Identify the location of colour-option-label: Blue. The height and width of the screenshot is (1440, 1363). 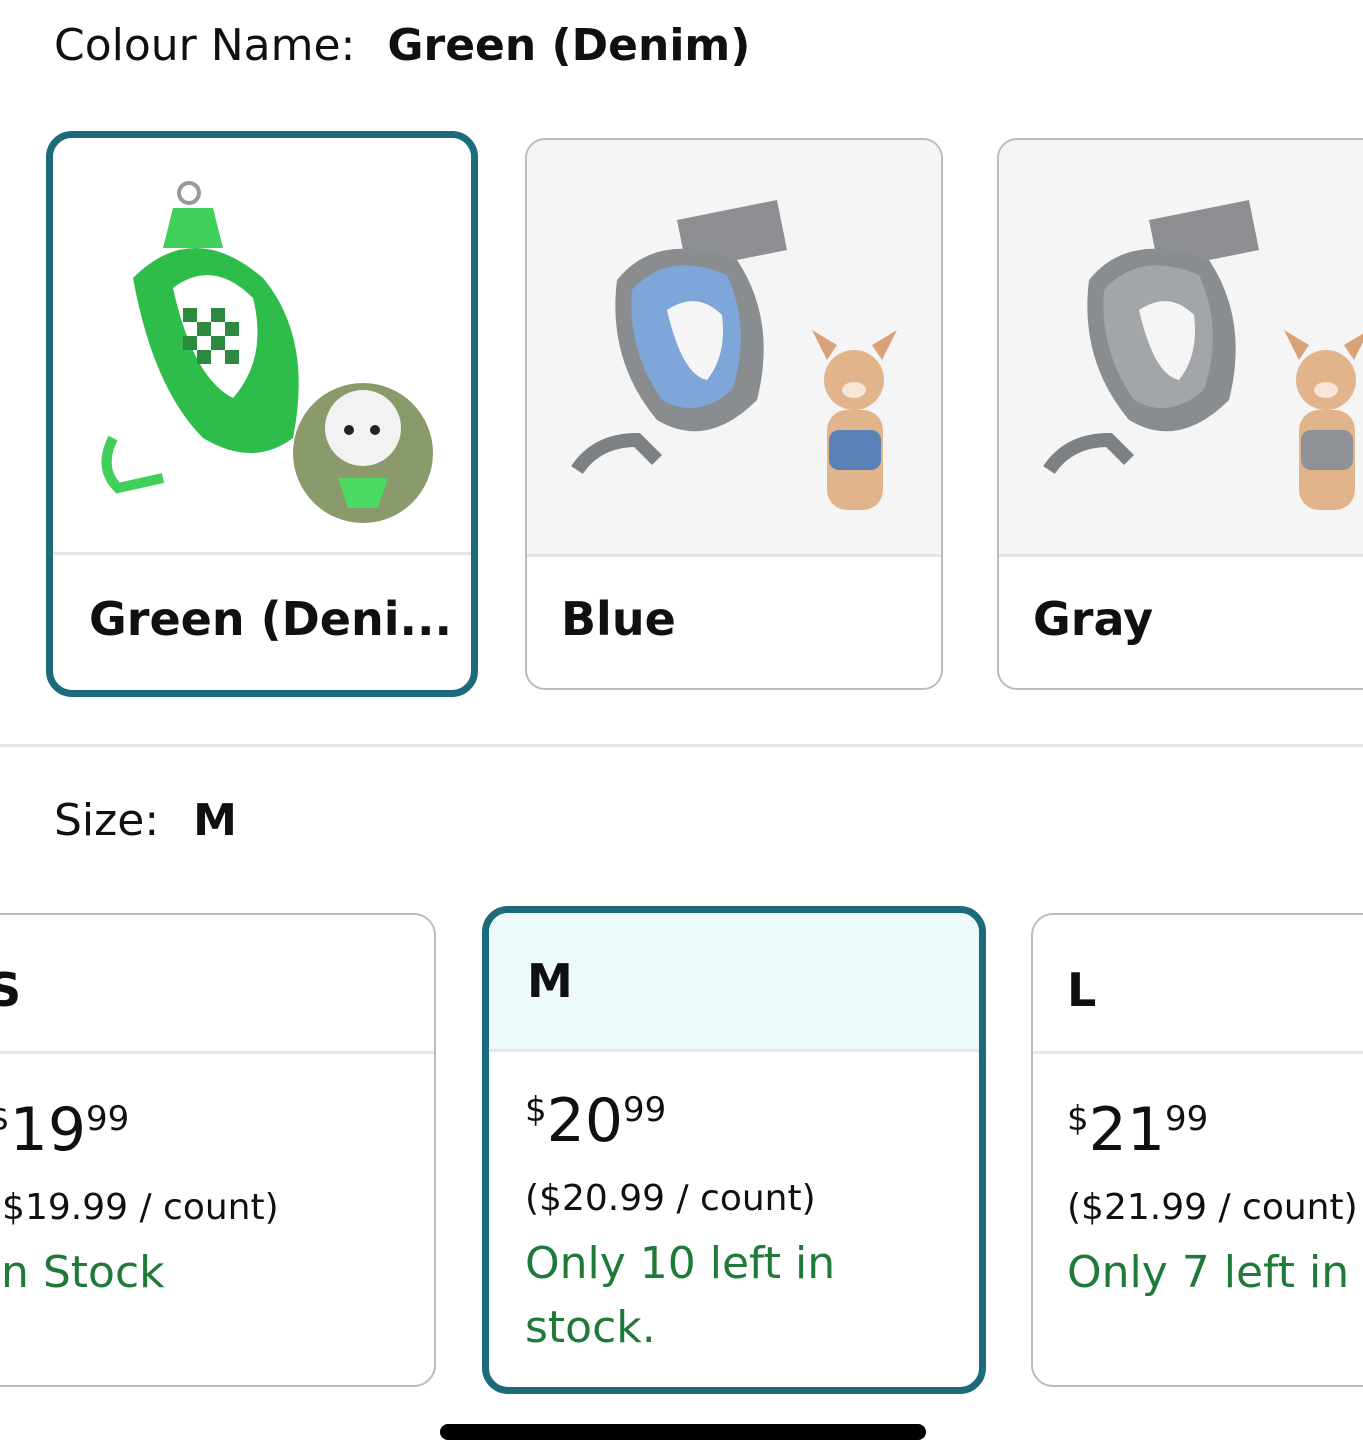
(618, 619).